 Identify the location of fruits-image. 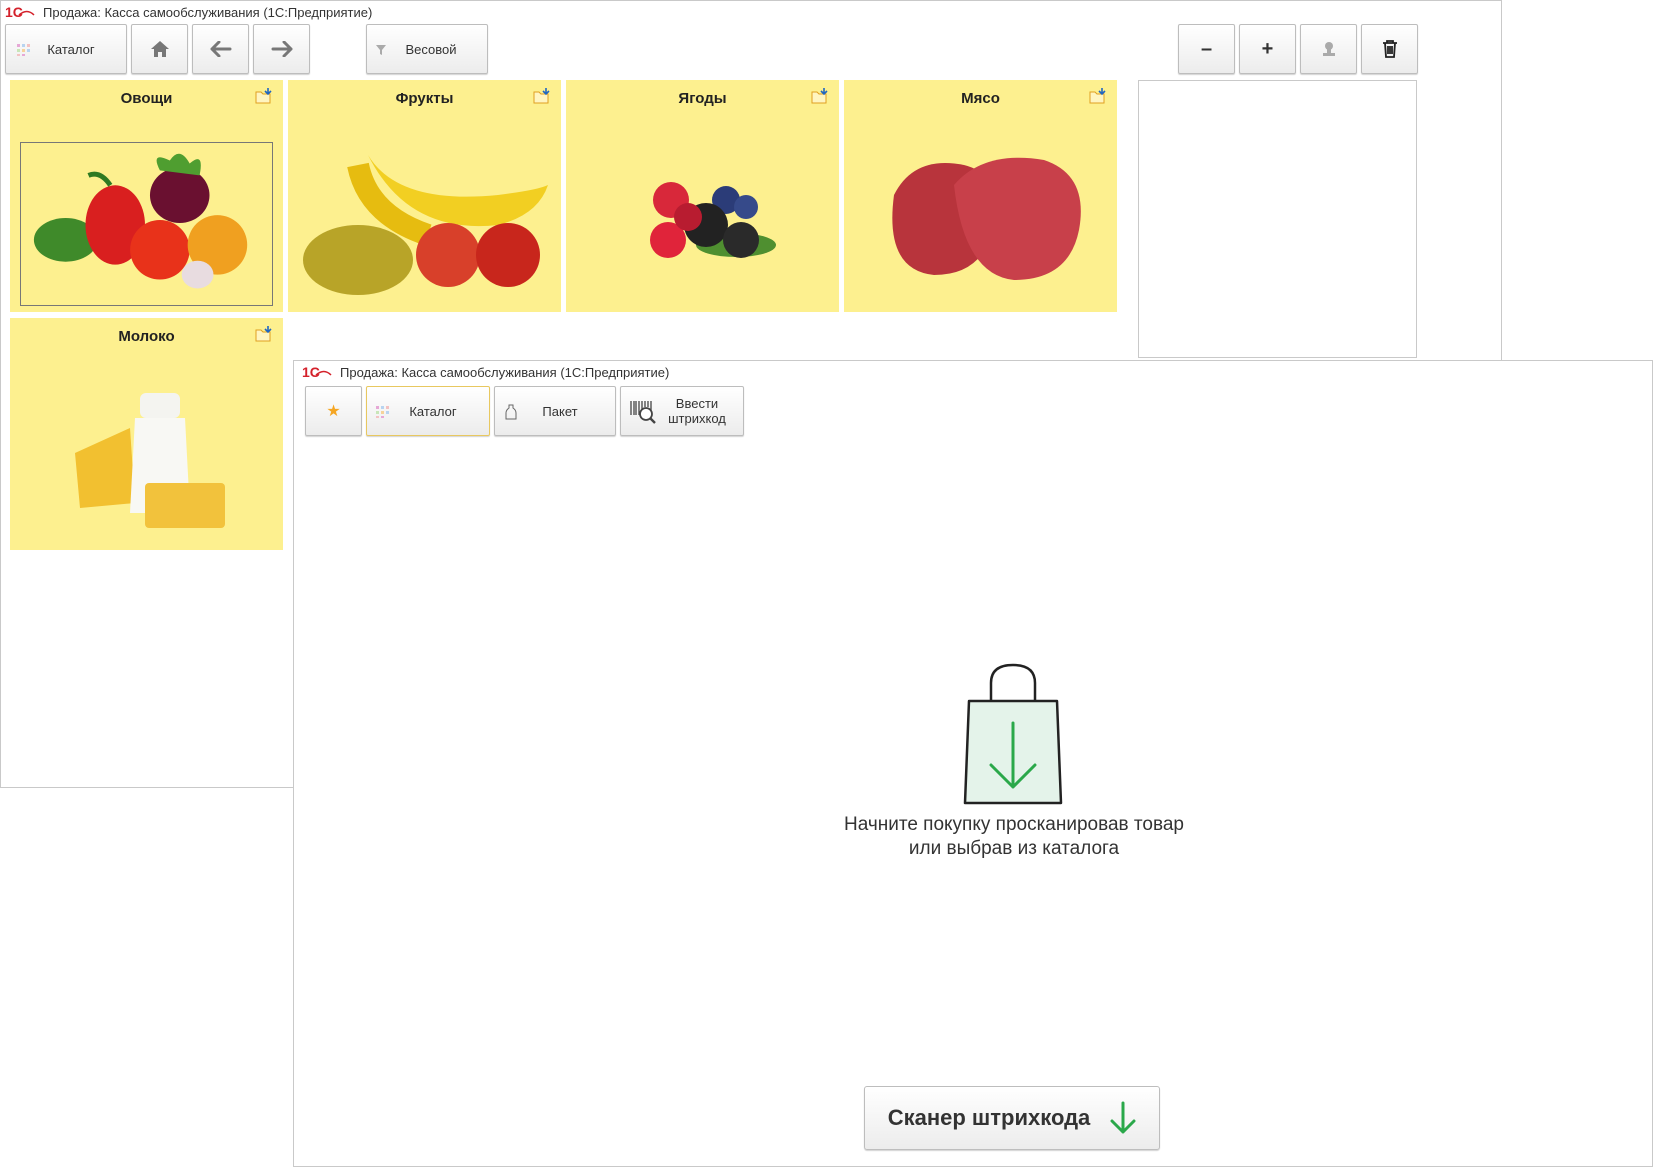
(424, 224).